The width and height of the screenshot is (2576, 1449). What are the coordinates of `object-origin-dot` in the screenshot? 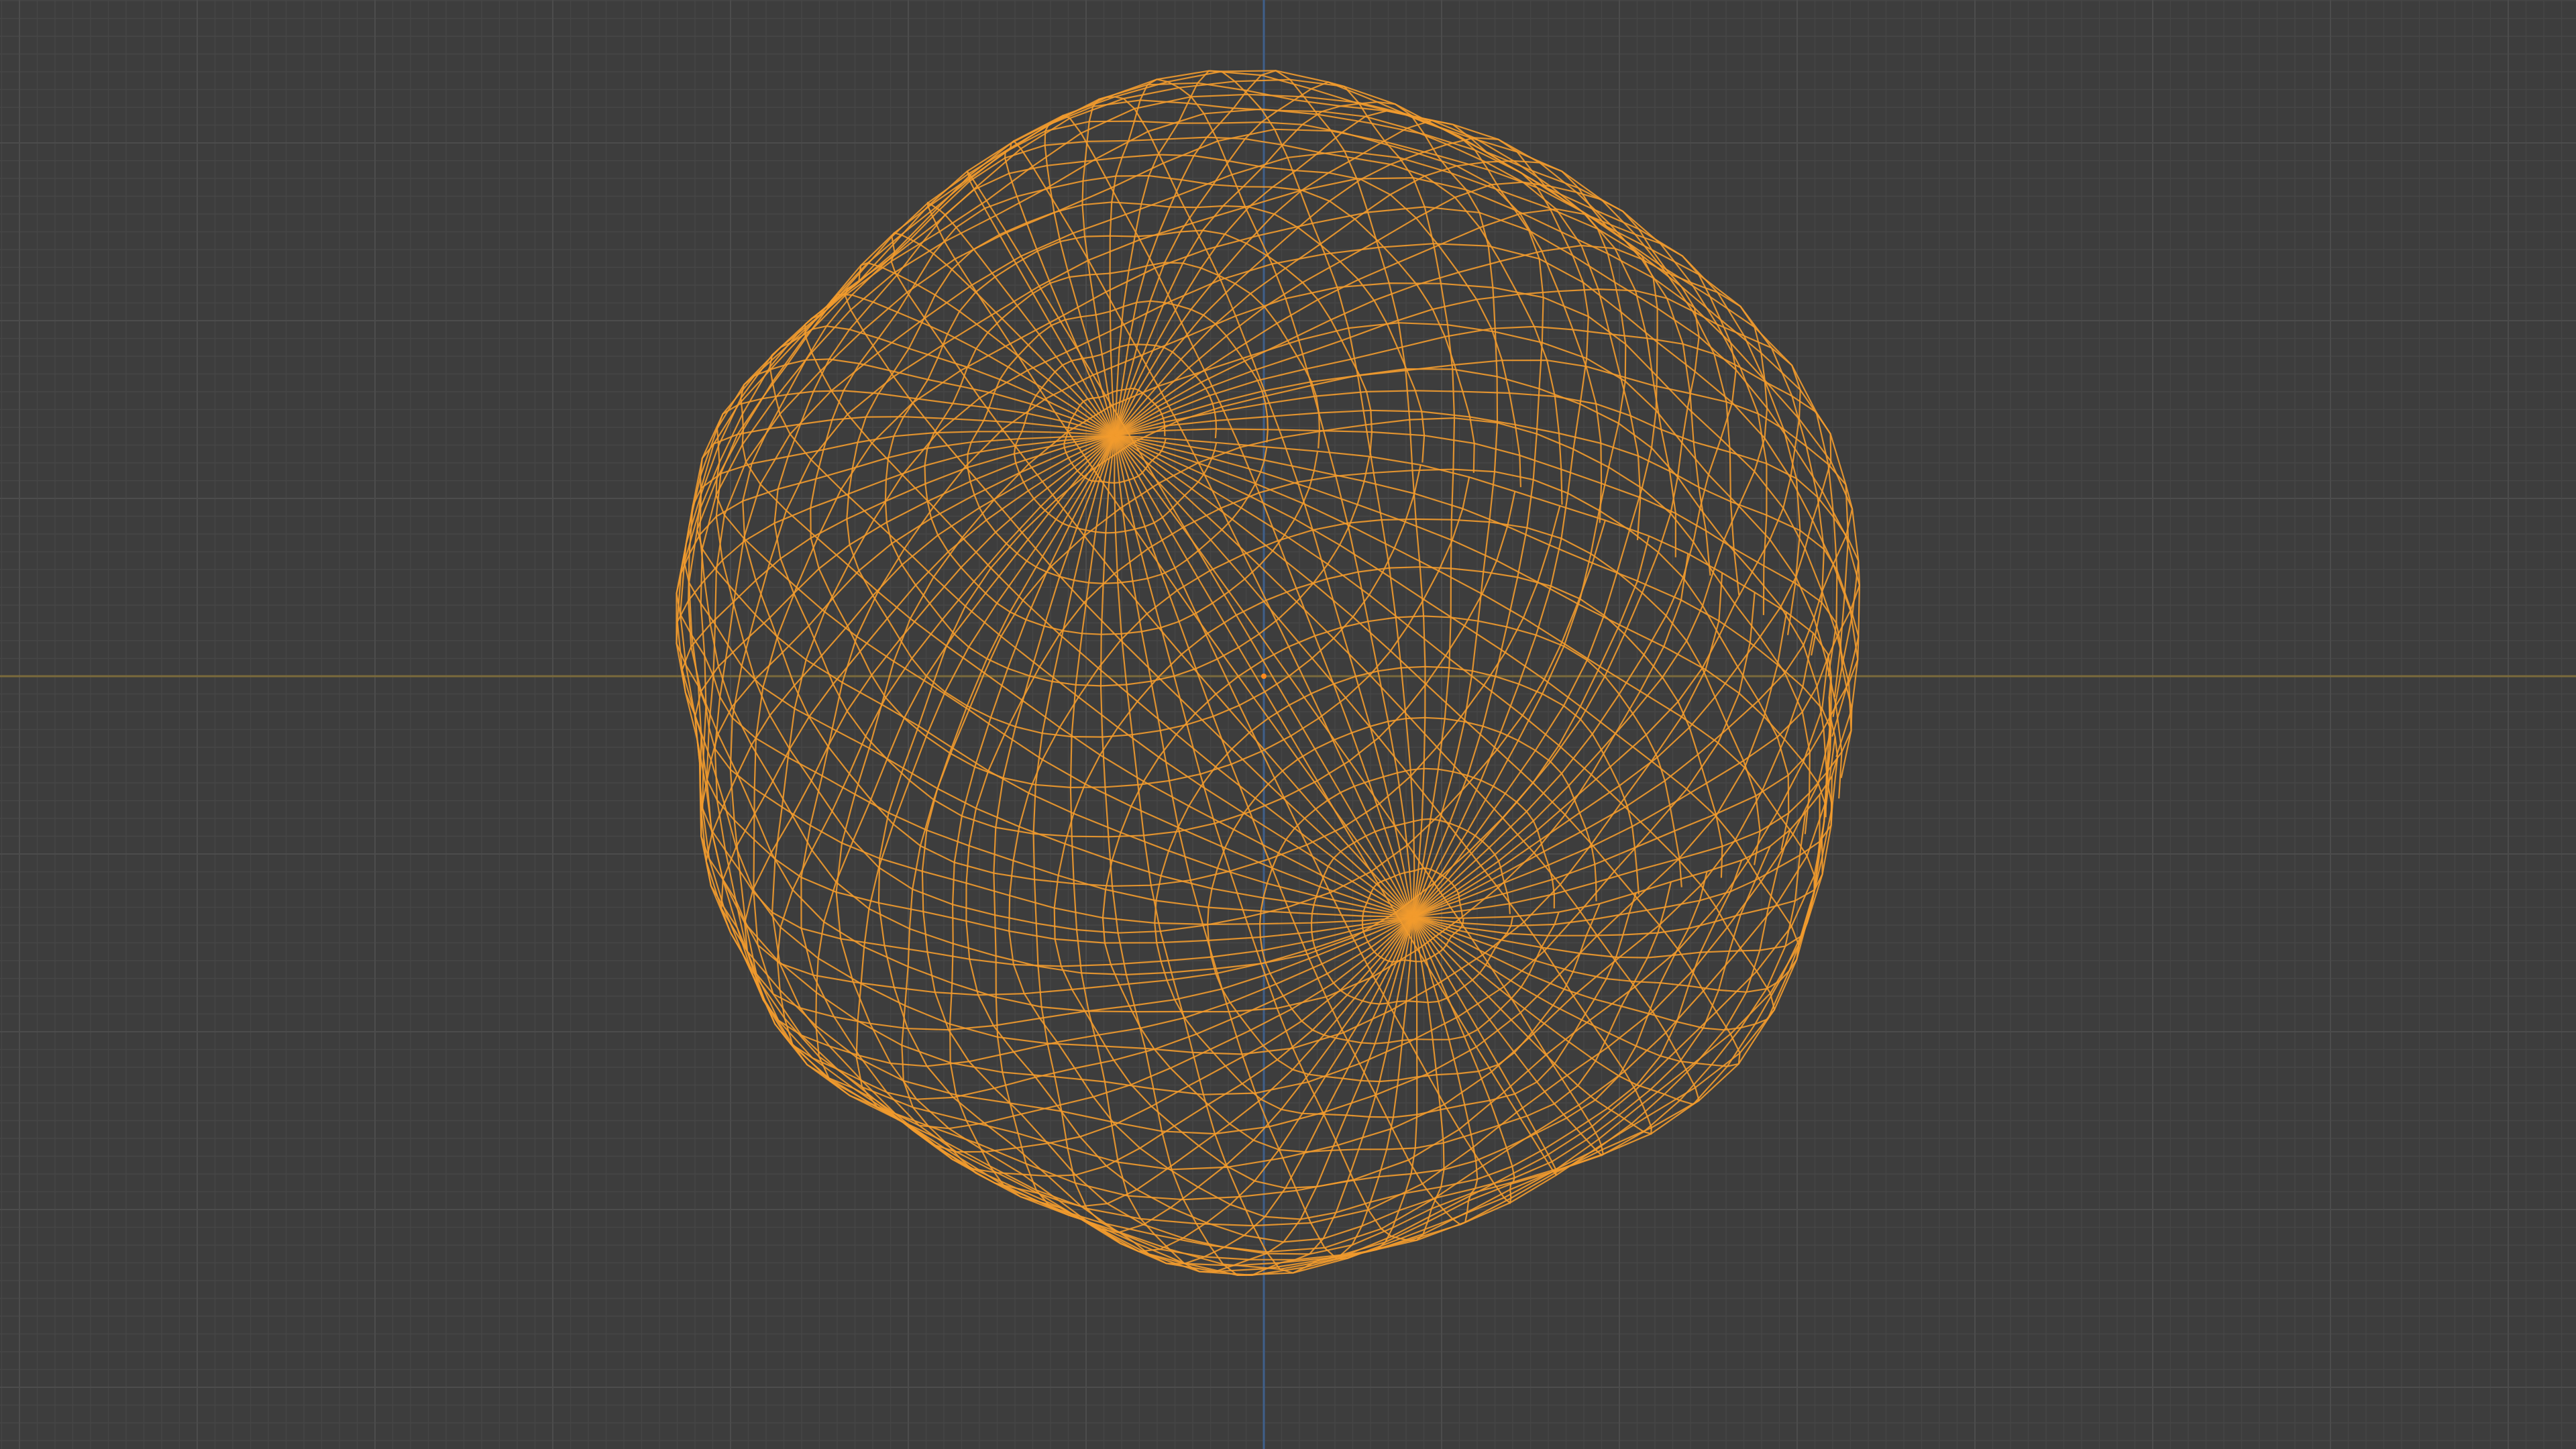 It's located at (1264, 676).